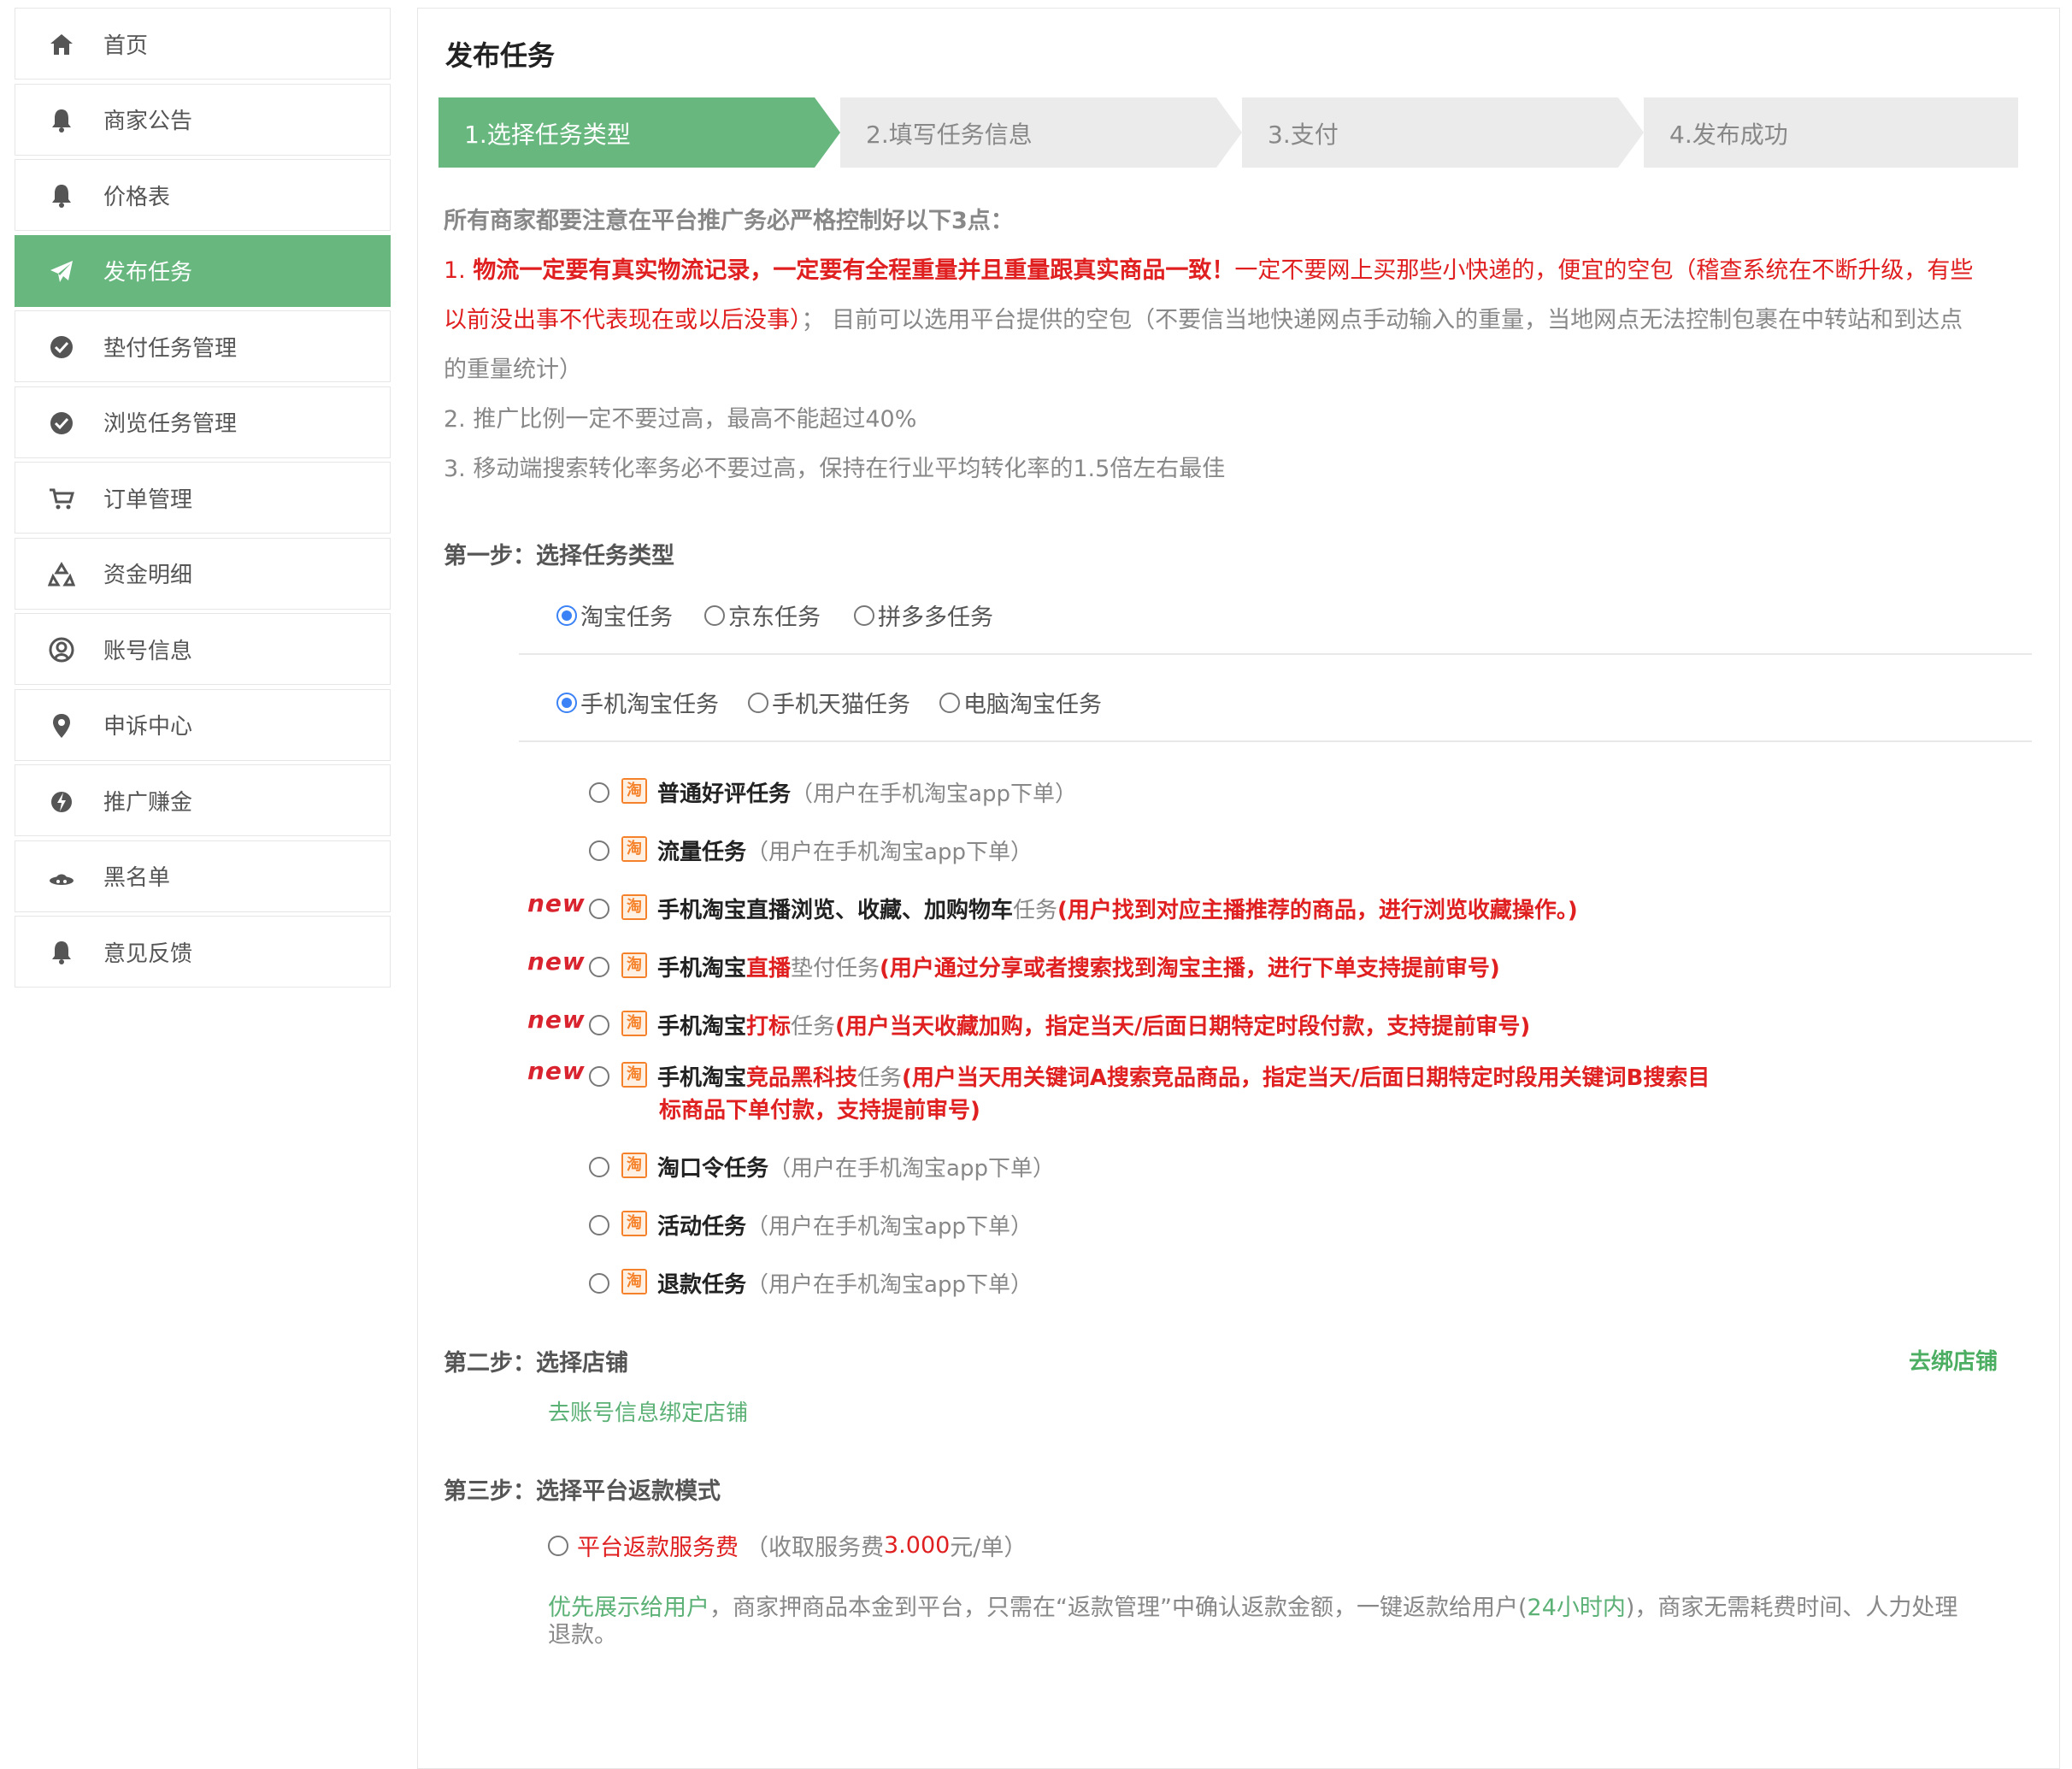  I want to click on task-name-highlight: 竞品黑科技, so click(802, 1078).